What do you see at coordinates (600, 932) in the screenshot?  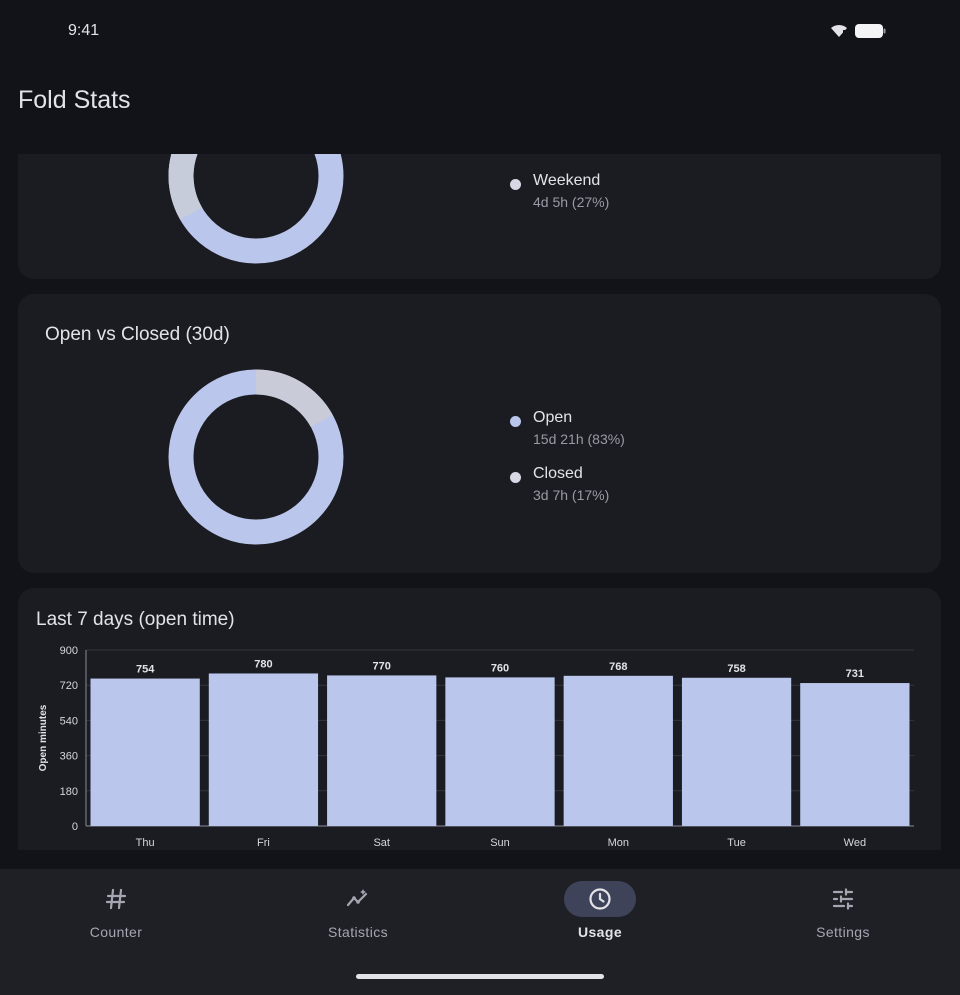 I see `nav-label-usage: Usage` at bounding box center [600, 932].